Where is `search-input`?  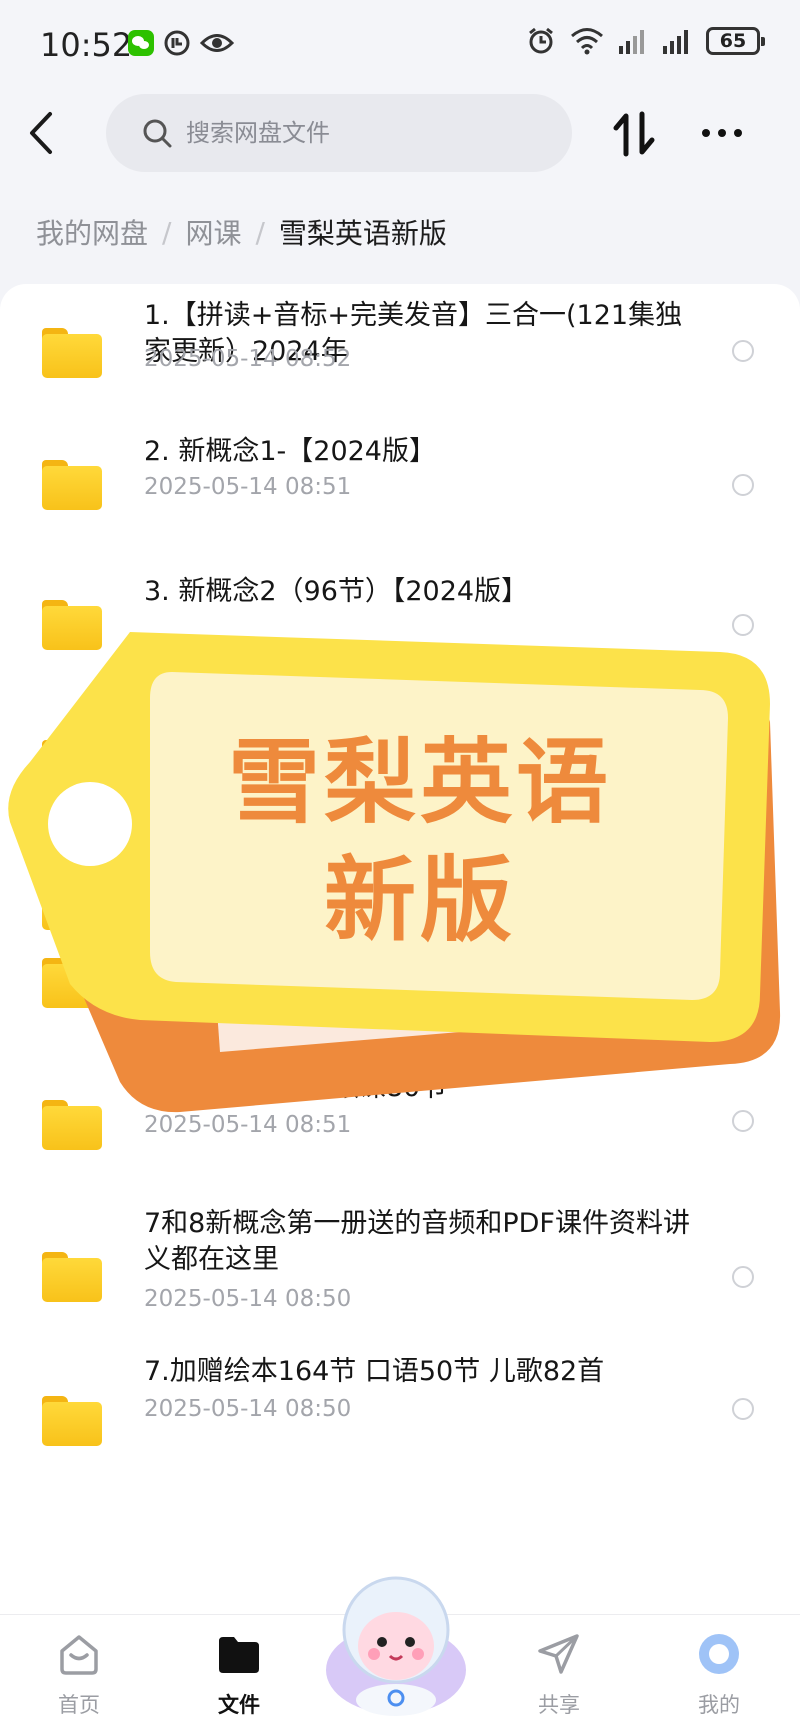
search-input is located at coordinates (366, 133).